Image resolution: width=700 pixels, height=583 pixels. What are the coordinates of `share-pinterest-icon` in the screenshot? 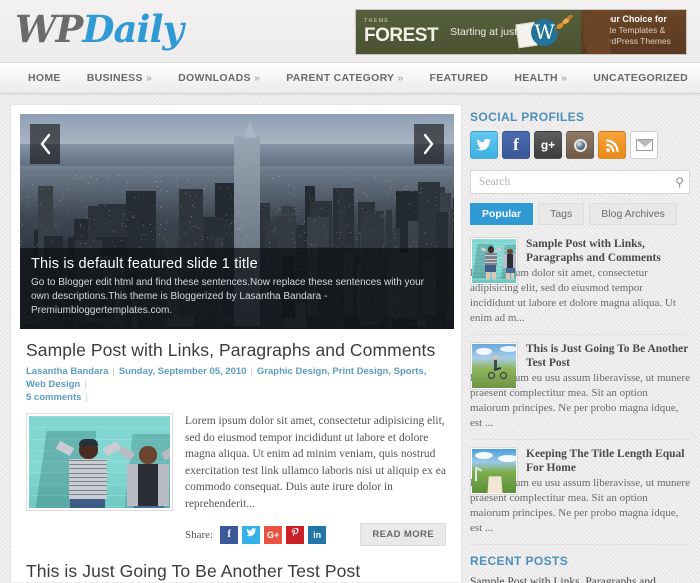 It's located at (295, 534).